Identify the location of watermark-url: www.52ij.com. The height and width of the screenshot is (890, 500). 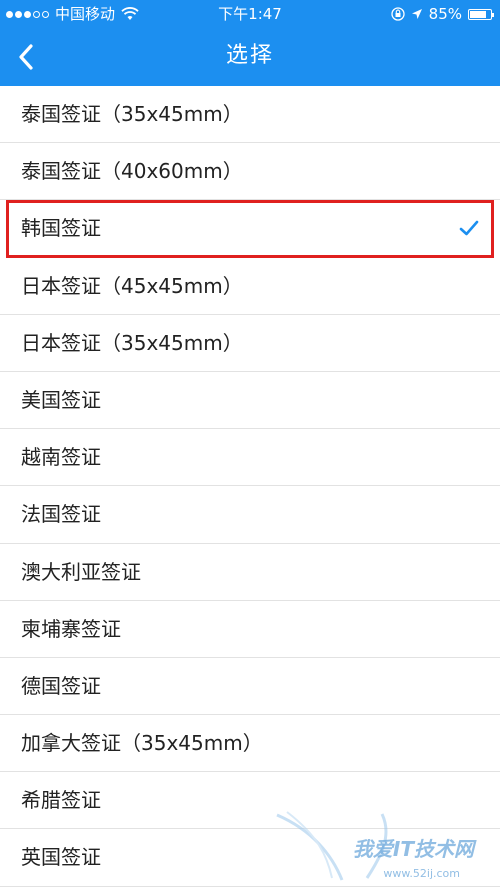
(421, 873).